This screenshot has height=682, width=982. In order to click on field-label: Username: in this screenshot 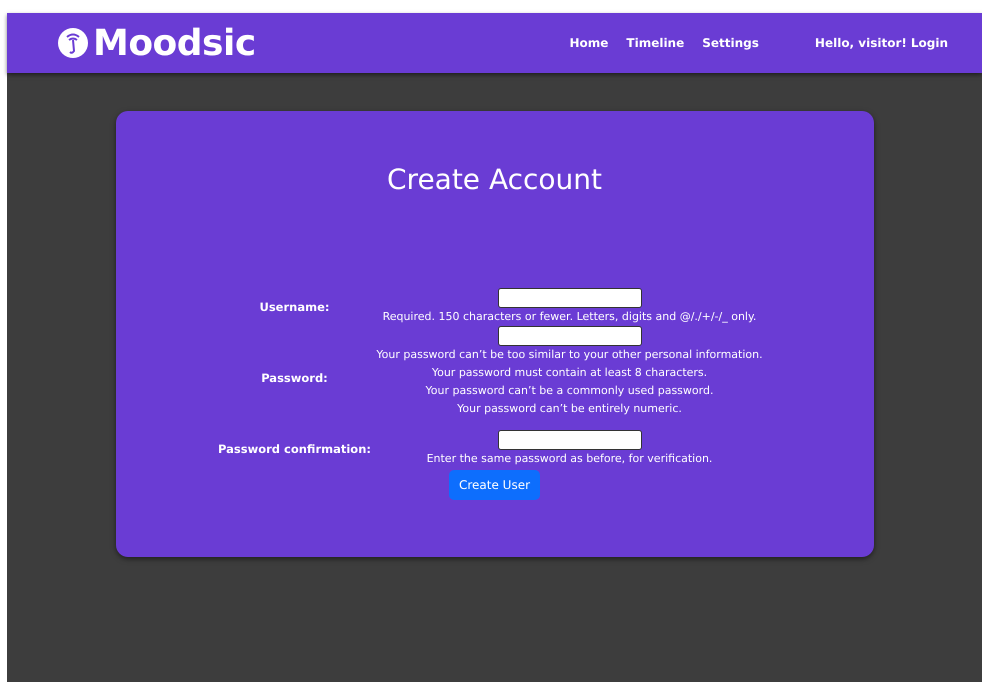, I will do `click(295, 307)`.